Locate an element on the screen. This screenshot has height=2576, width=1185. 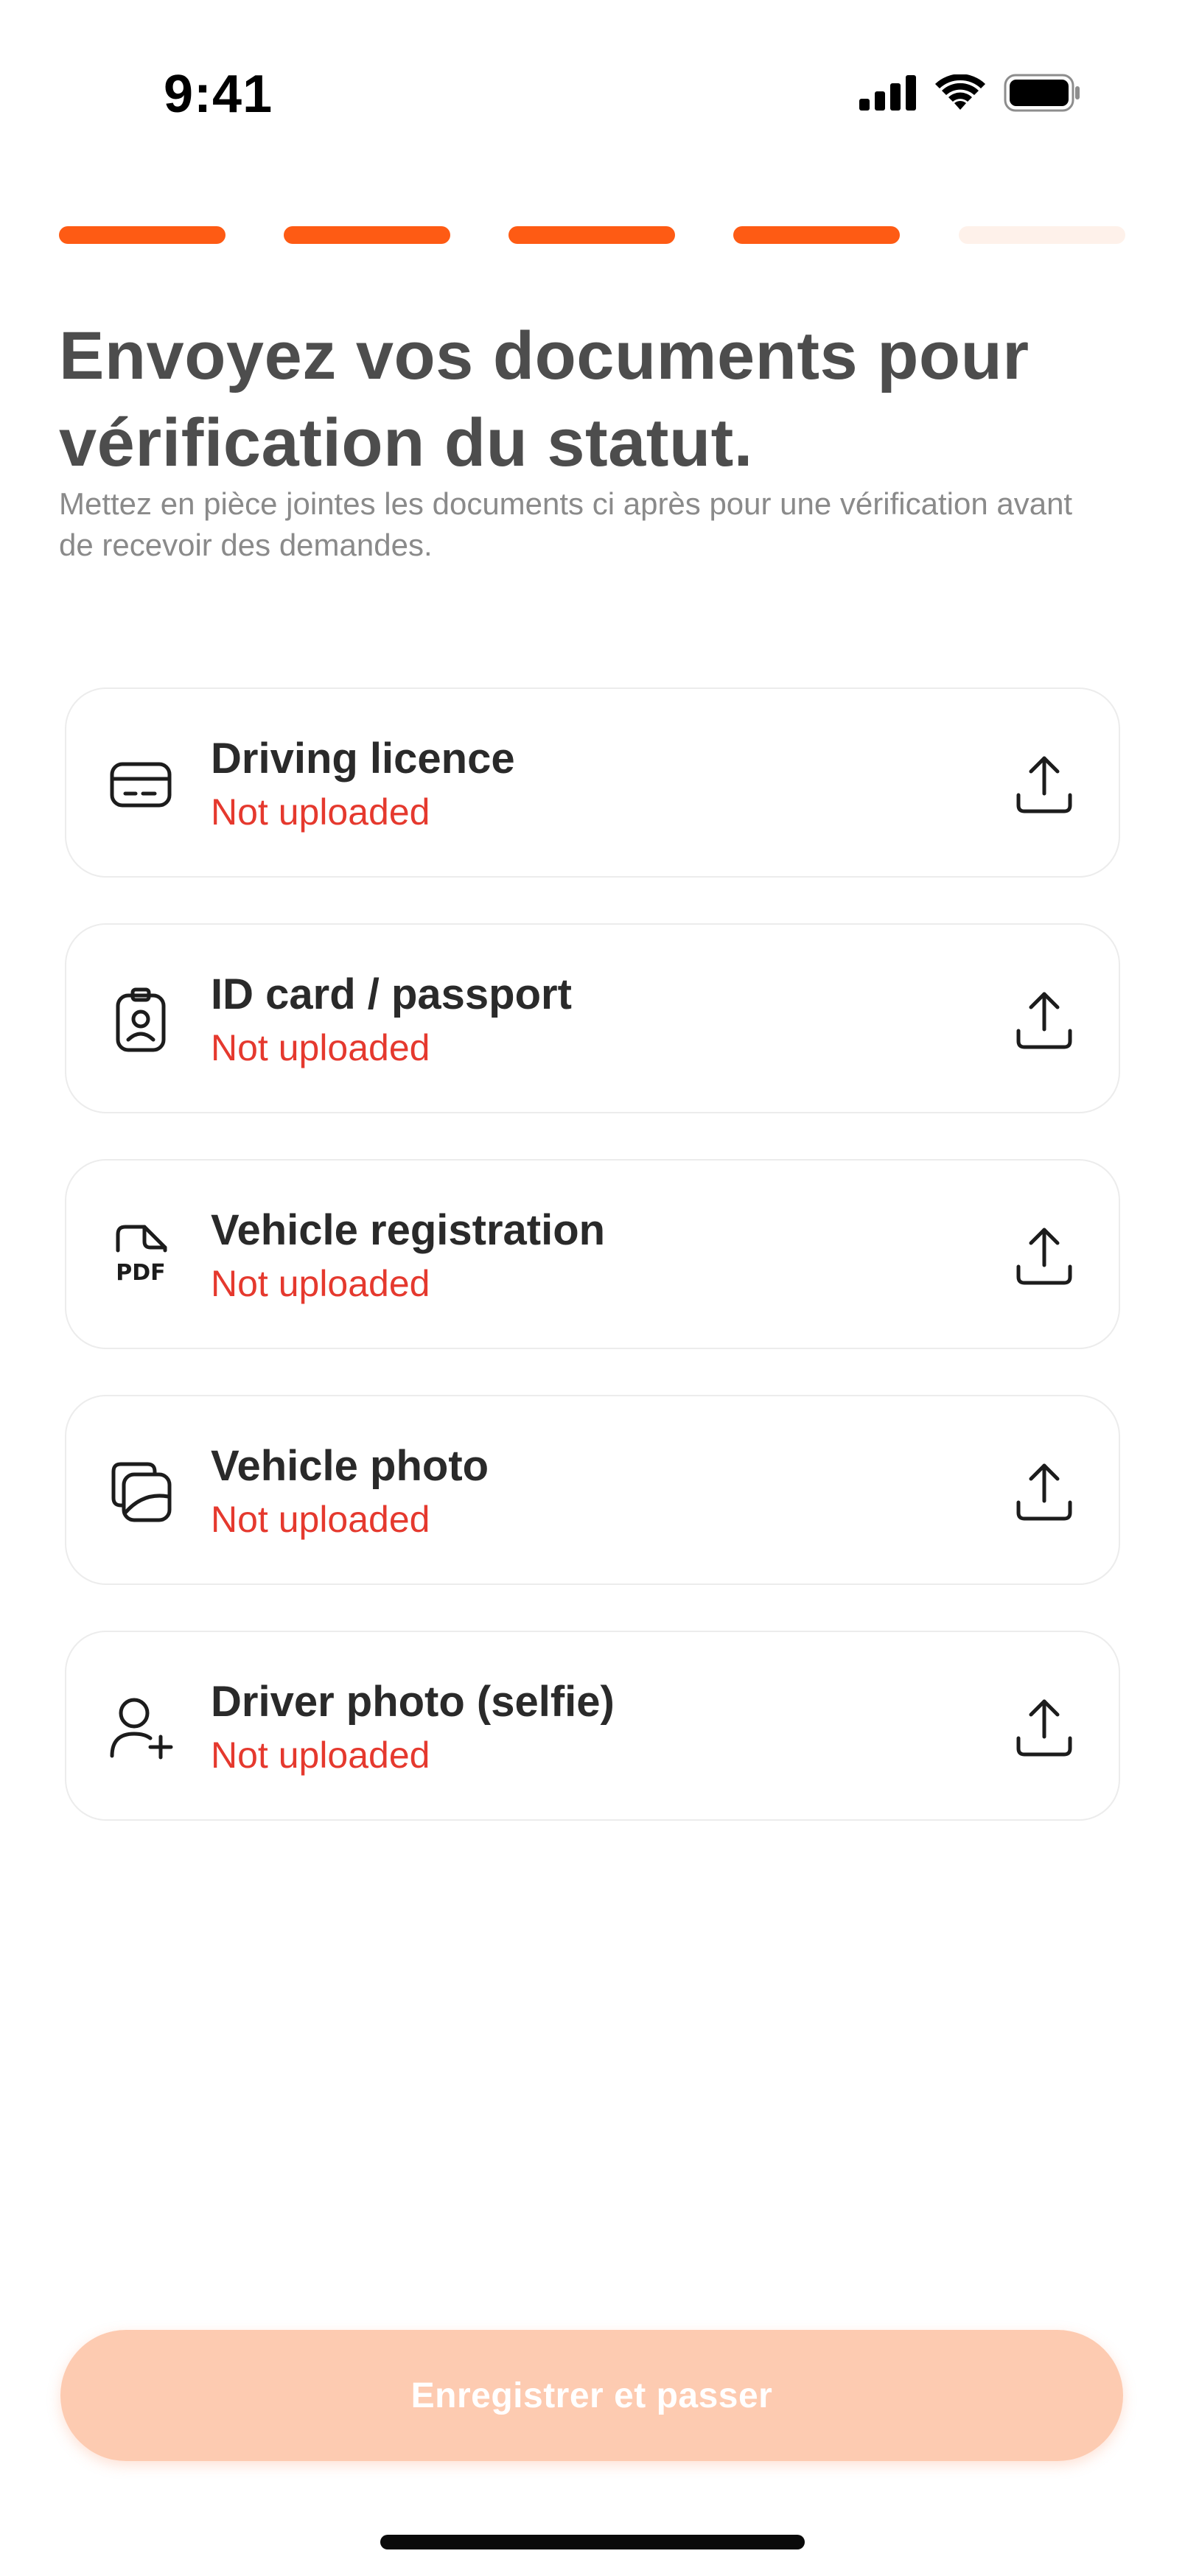
document-card-driver-photo: Driver photo (selfie) Not uploaded is located at coordinates (592, 1726).